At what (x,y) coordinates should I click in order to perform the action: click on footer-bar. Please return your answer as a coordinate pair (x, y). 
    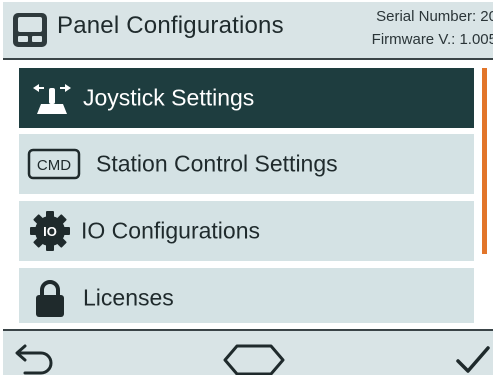
    Looking at the image, I should click on (248, 352).